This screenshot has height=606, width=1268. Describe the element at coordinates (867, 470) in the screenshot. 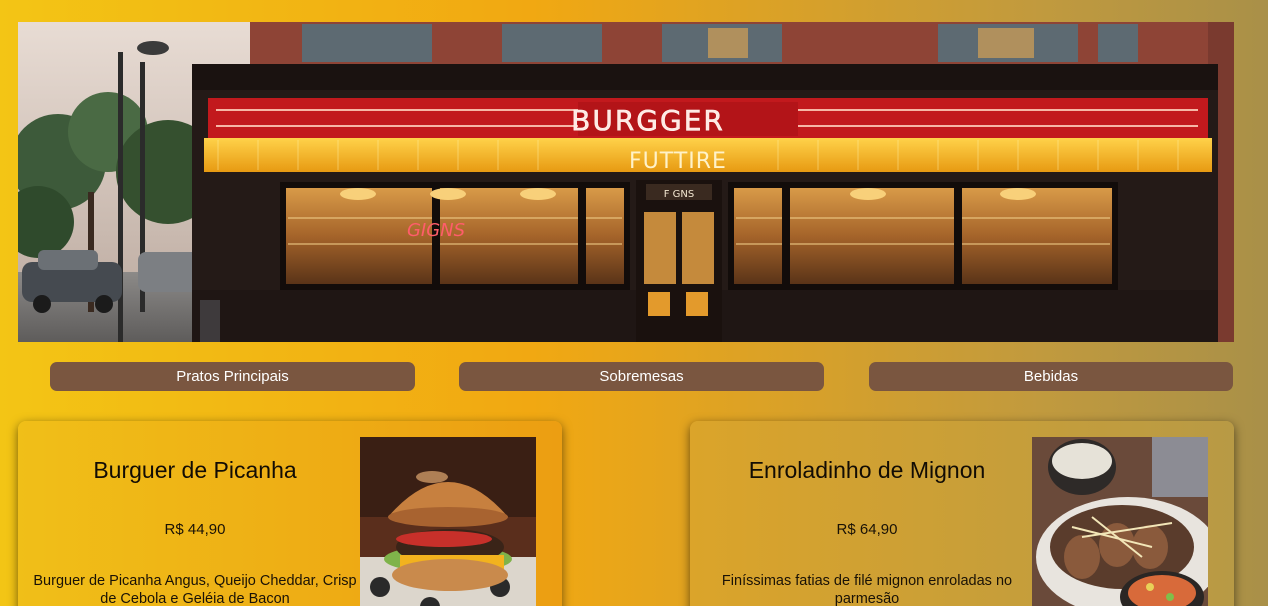

I see `menu-item-title: Enroladinho de Mignon` at that location.